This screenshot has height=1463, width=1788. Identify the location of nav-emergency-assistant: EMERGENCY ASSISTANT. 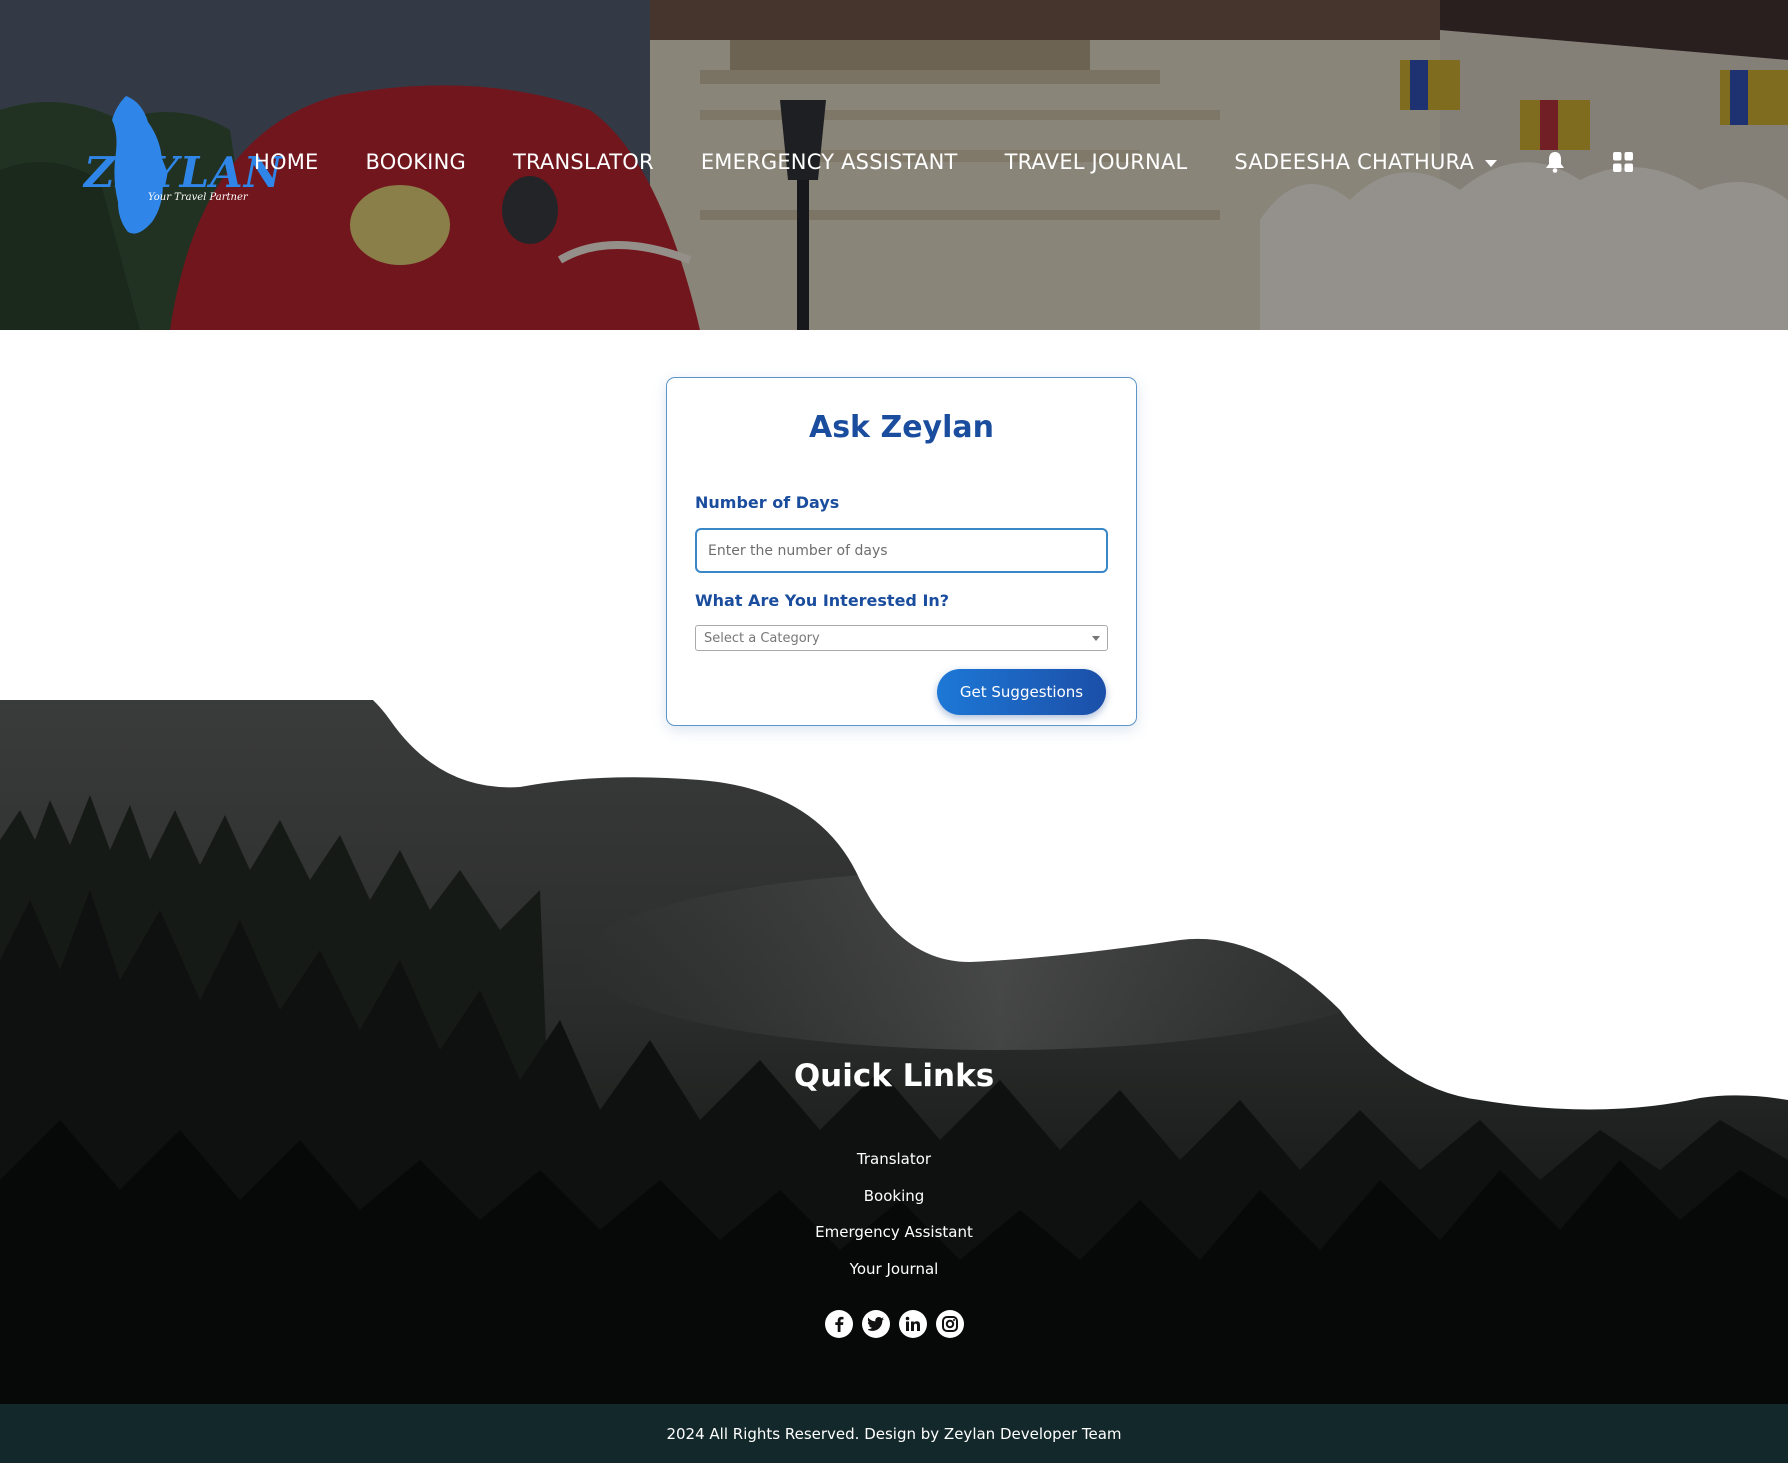
(829, 162).